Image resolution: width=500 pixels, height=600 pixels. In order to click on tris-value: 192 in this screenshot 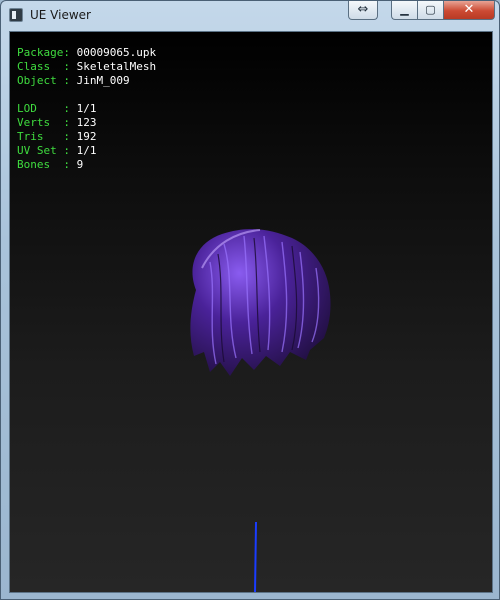, I will do `click(86, 136)`.